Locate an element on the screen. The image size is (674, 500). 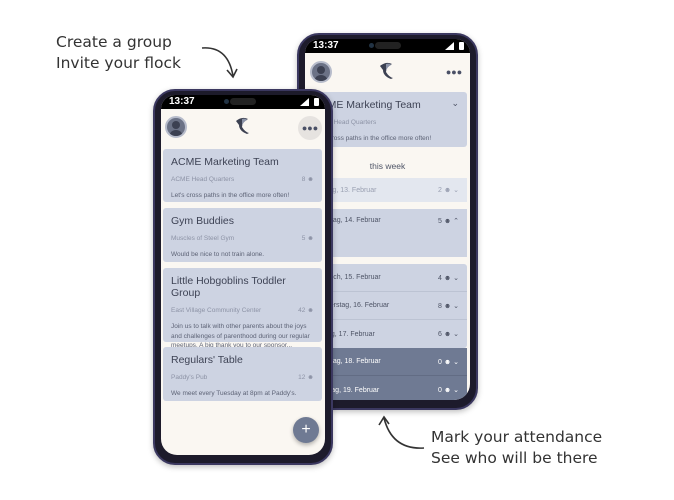
caption-line: Mark your attendance is located at coordinates (517, 437).